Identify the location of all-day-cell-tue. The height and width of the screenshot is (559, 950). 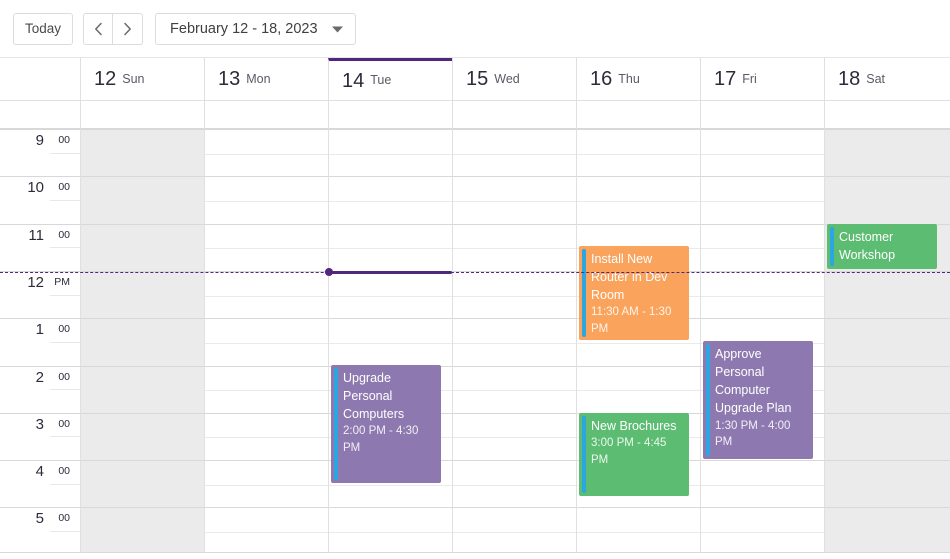
(390, 115).